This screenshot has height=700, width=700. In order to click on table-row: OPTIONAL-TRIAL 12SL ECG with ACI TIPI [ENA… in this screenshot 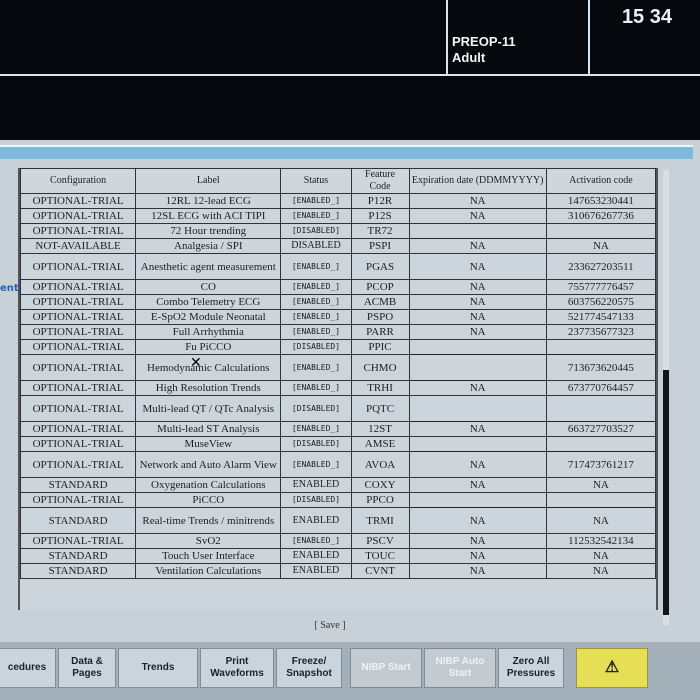, I will do `click(338, 216)`.